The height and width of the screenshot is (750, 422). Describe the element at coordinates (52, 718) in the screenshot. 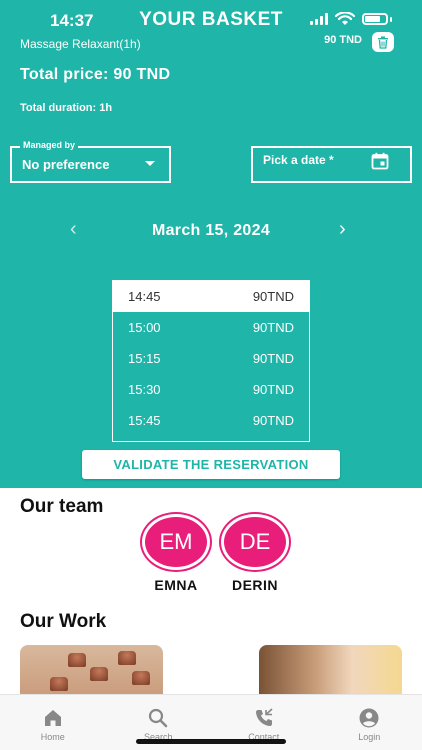

I see `home-icon` at that location.